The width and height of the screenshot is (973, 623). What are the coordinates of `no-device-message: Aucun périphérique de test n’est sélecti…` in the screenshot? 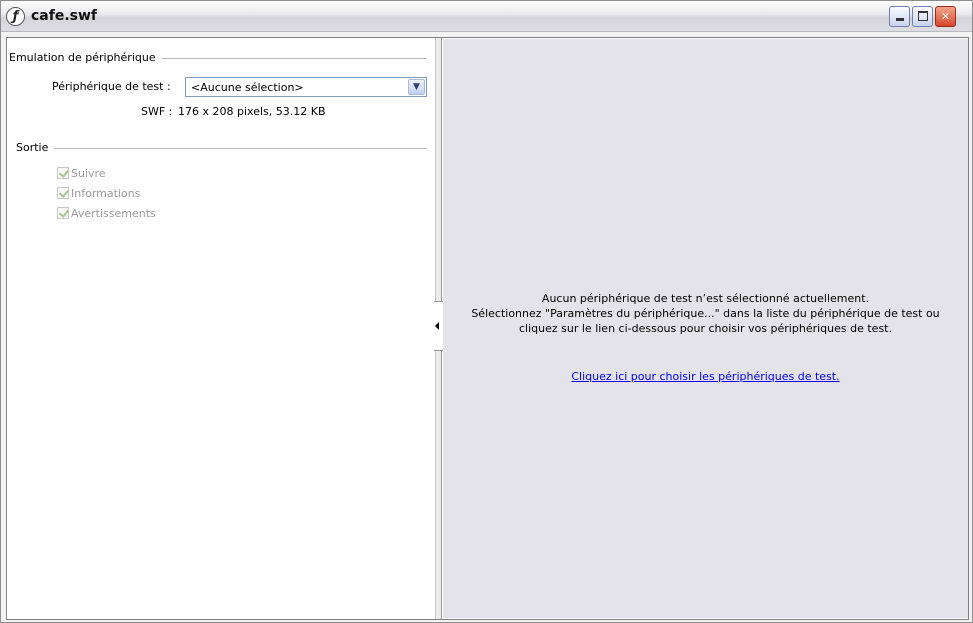 It's located at (705, 313).